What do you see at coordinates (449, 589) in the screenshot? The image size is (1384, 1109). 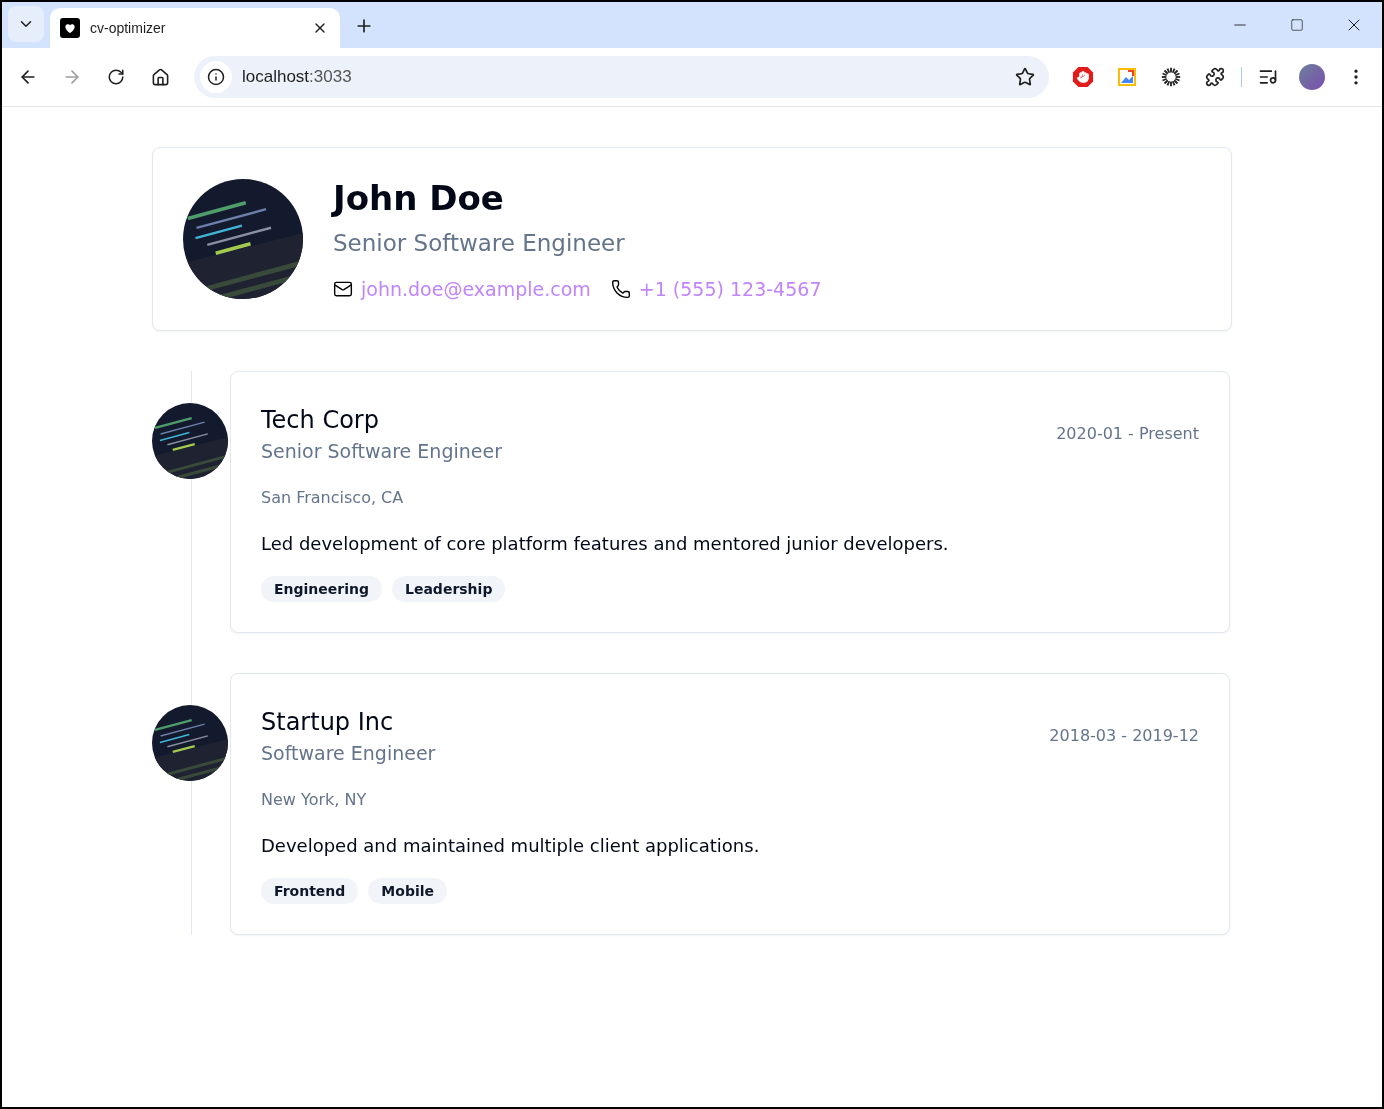 I see `skill-tag: Leadership` at bounding box center [449, 589].